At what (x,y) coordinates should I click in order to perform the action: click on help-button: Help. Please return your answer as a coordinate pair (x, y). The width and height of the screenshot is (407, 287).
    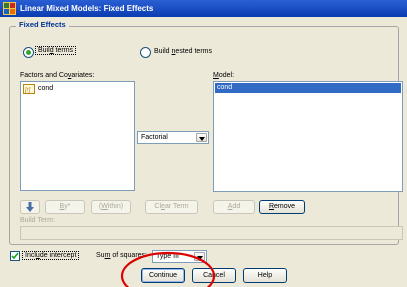
    Looking at the image, I should click on (265, 275).